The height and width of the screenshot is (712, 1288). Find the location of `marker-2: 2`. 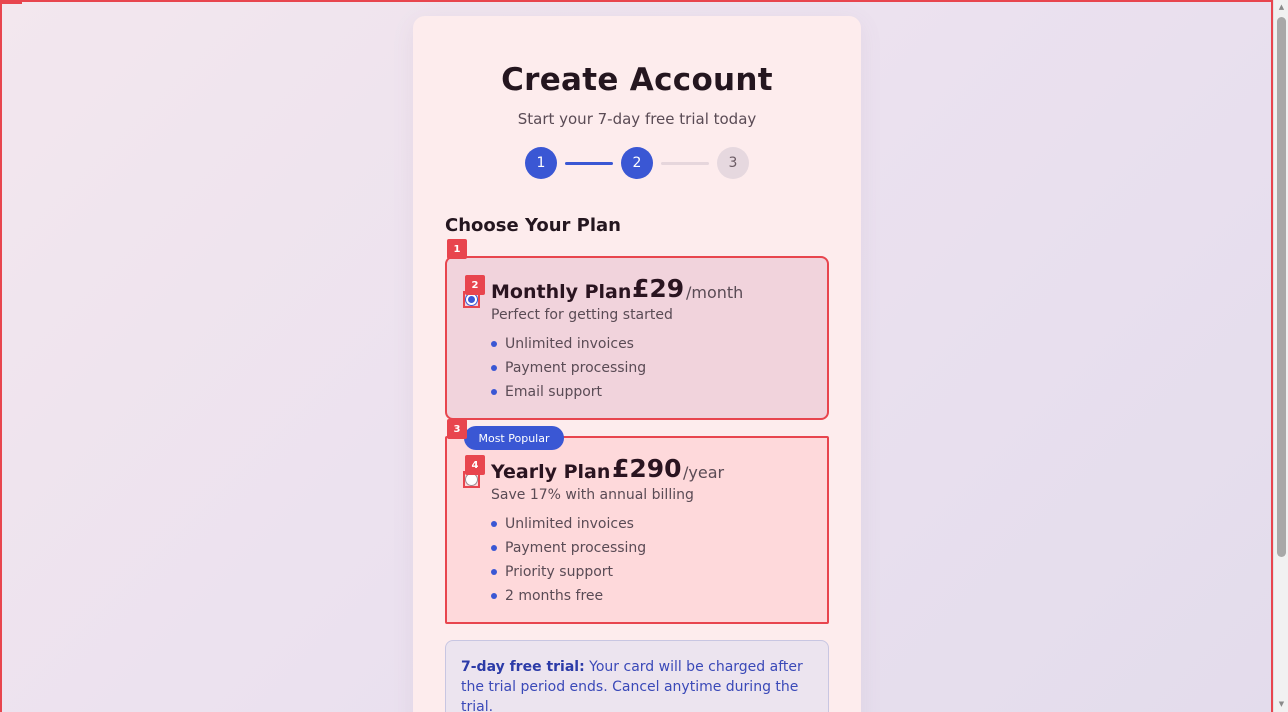

marker-2: 2 is located at coordinates (475, 285).